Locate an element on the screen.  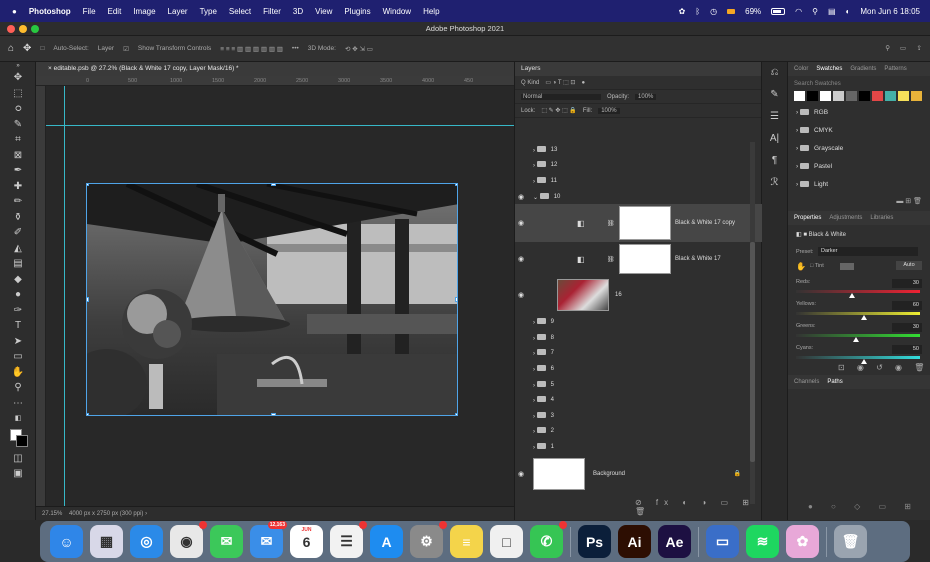
home-icon: ⌂ is located at coordinates (11, 48).